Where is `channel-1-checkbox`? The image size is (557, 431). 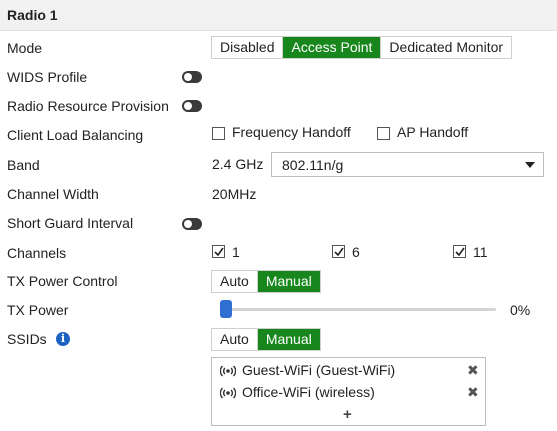
channel-1-checkbox is located at coordinates (218, 251).